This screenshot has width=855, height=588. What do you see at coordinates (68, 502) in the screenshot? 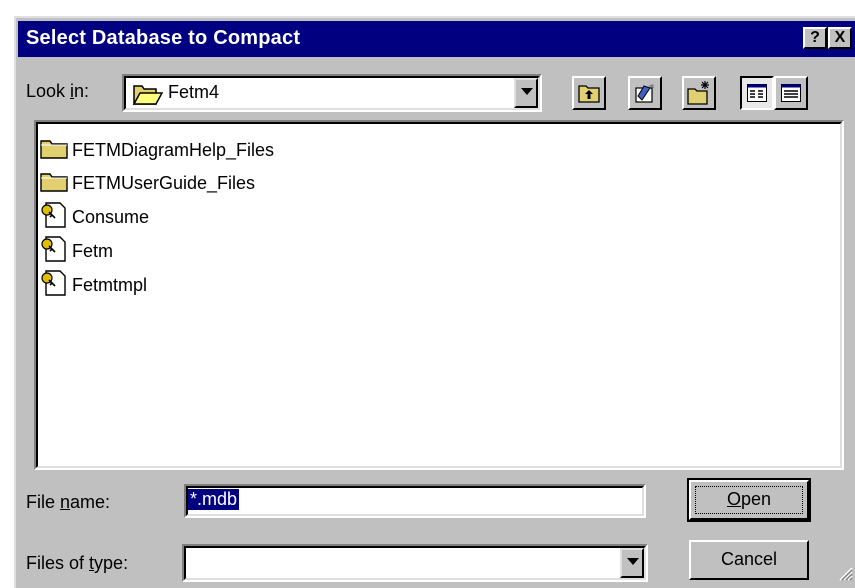
I see `file-name-label: File name:` at bounding box center [68, 502].